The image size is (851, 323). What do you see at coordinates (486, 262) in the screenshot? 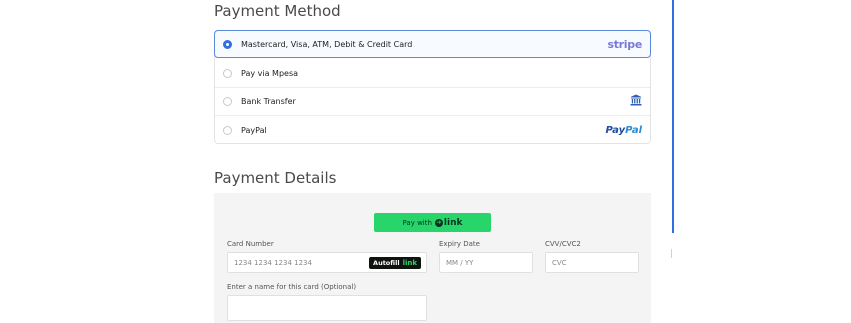
I see `expiry-input: MM / YY` at bounding box center [486, 262].